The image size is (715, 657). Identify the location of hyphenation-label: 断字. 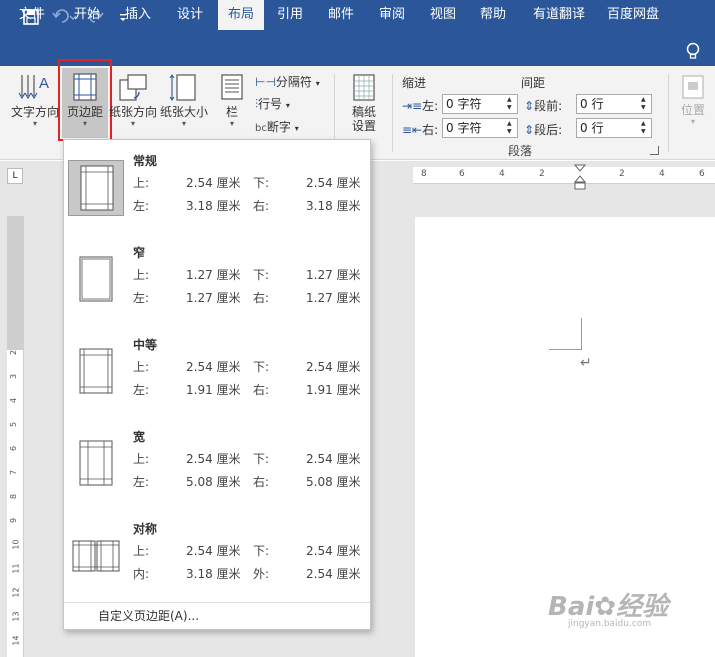
(278, 127).